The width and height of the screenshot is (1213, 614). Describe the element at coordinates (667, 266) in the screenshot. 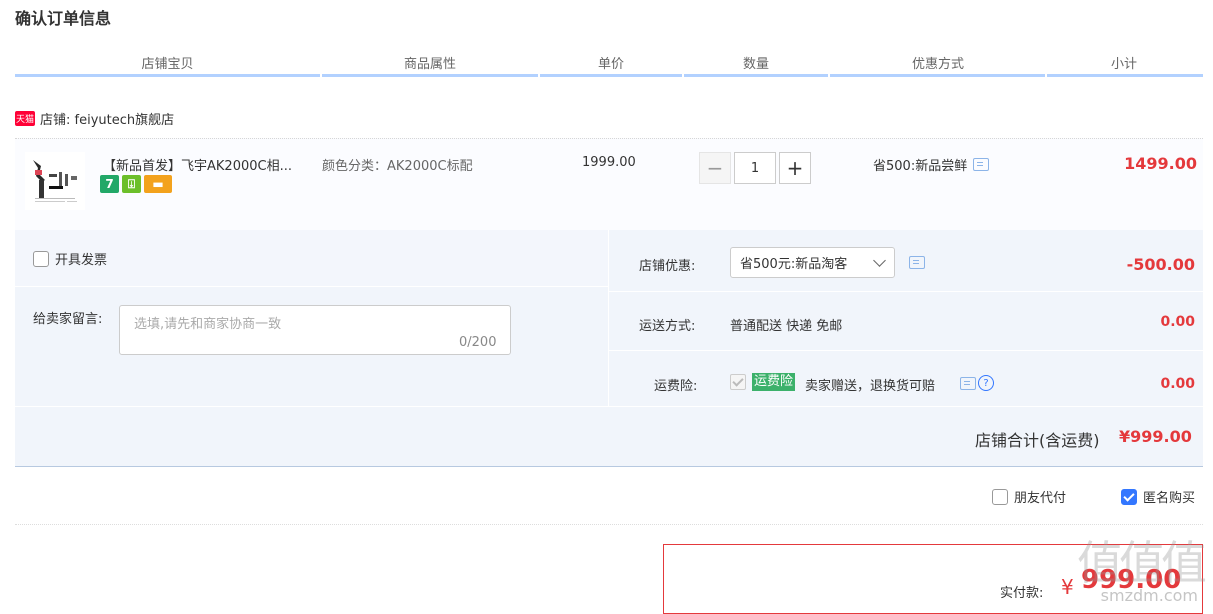

I see `shop-discount-label: 店铺优惠:` at that location.